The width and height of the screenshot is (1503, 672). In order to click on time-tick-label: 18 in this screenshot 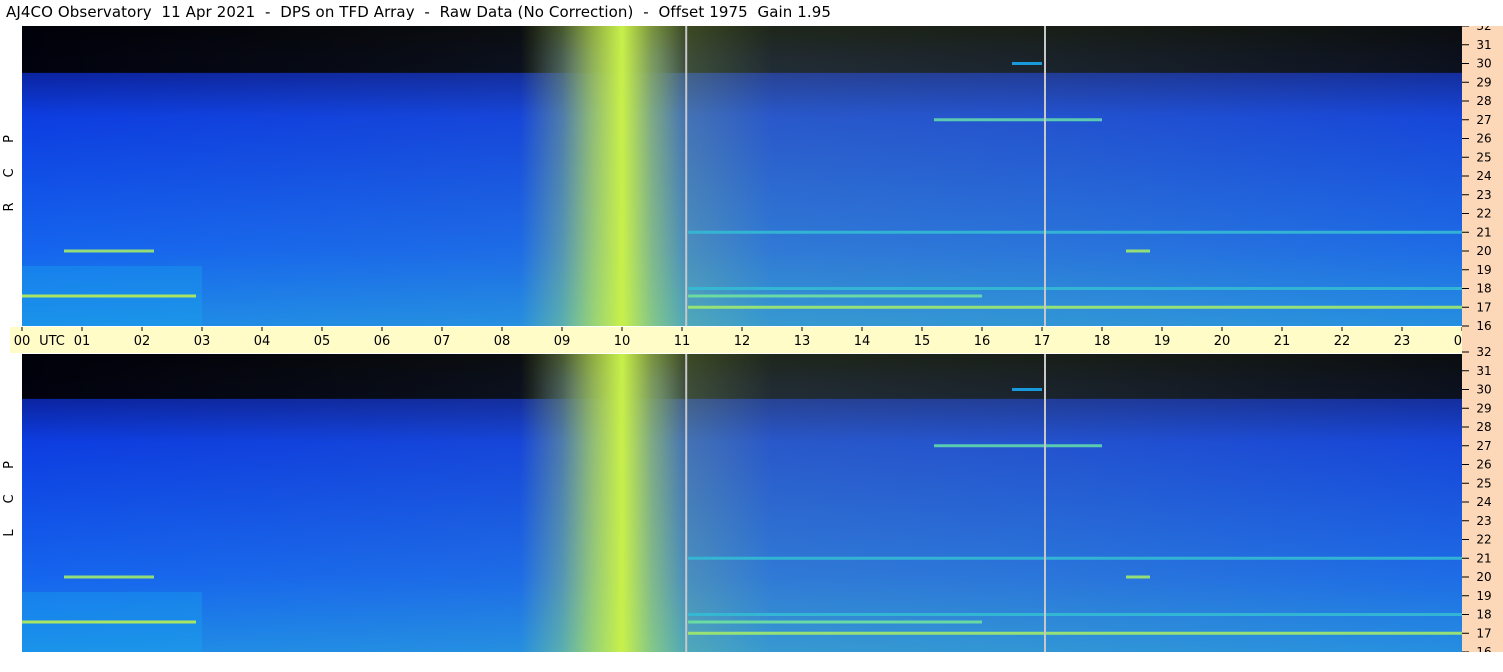, I will do `click(1102, 341)`.